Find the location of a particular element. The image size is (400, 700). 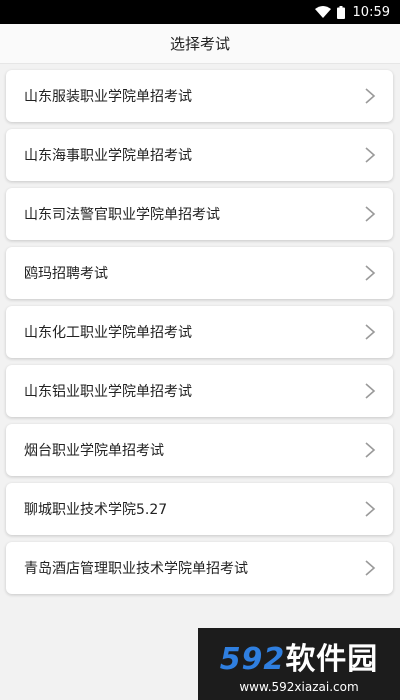

exam-item-label: 山东化工职业学院单招考试 is located at coordinates (108, 333).